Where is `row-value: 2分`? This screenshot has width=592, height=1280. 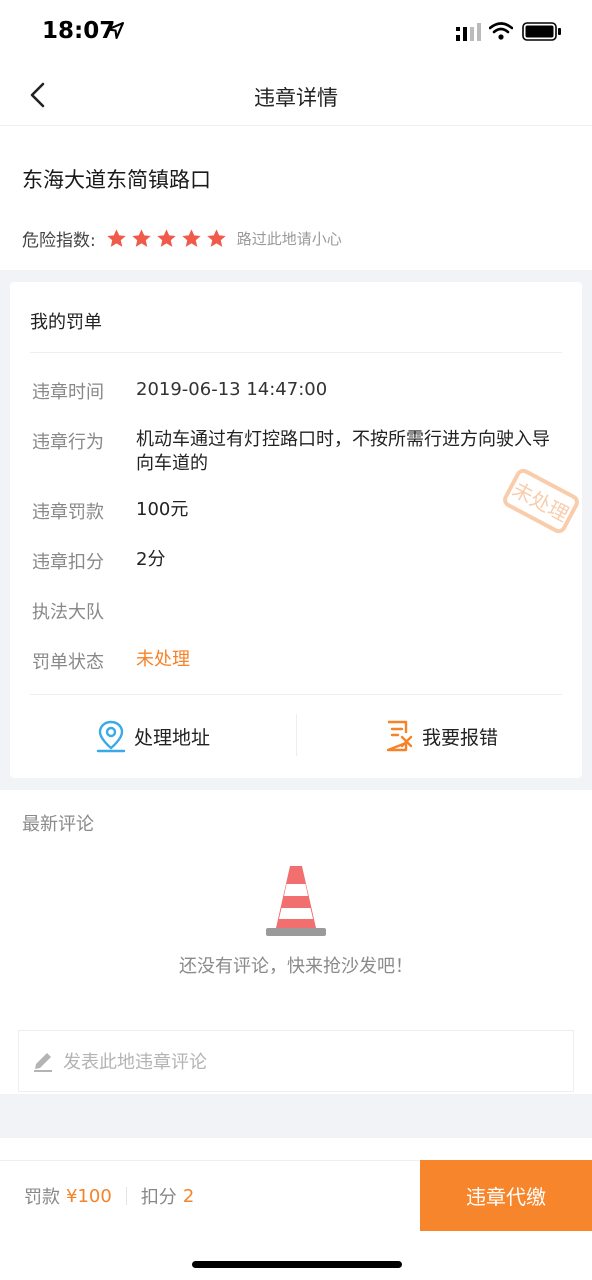 row-value: 2分 is located at coordinates (151, 559).